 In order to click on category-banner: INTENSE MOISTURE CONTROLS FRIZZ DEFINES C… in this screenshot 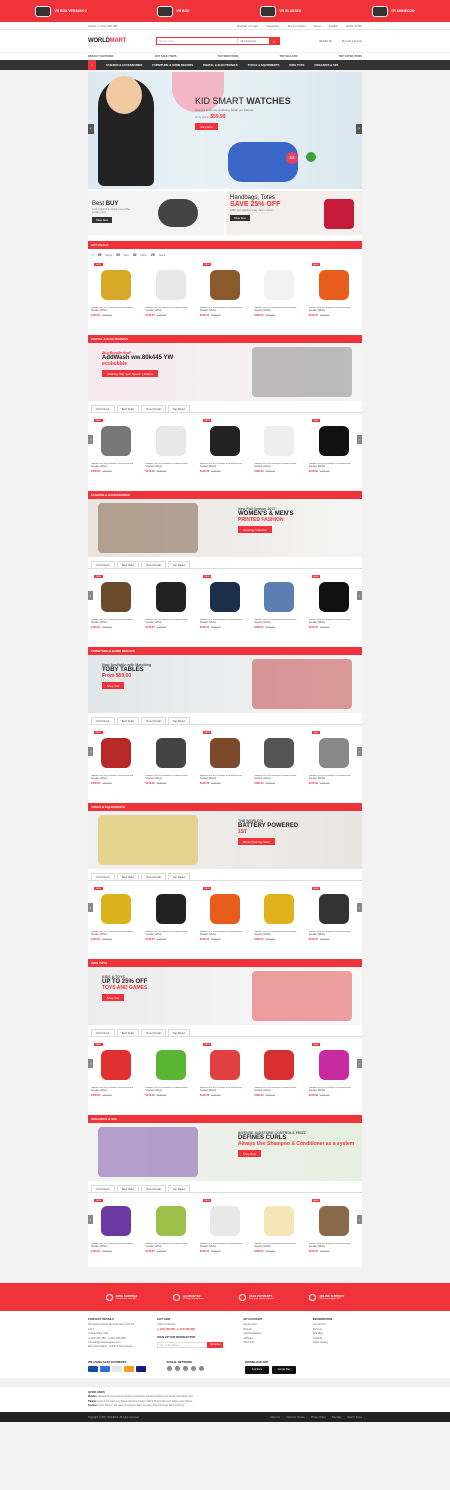, I will do `click(225, 1152)`.